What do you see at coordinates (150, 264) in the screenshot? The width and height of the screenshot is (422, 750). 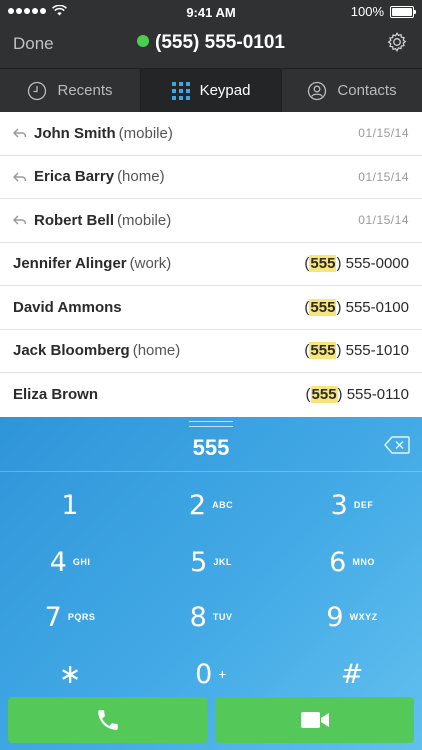 I see `phone-type: (work)` at bounding box center [150, 264].